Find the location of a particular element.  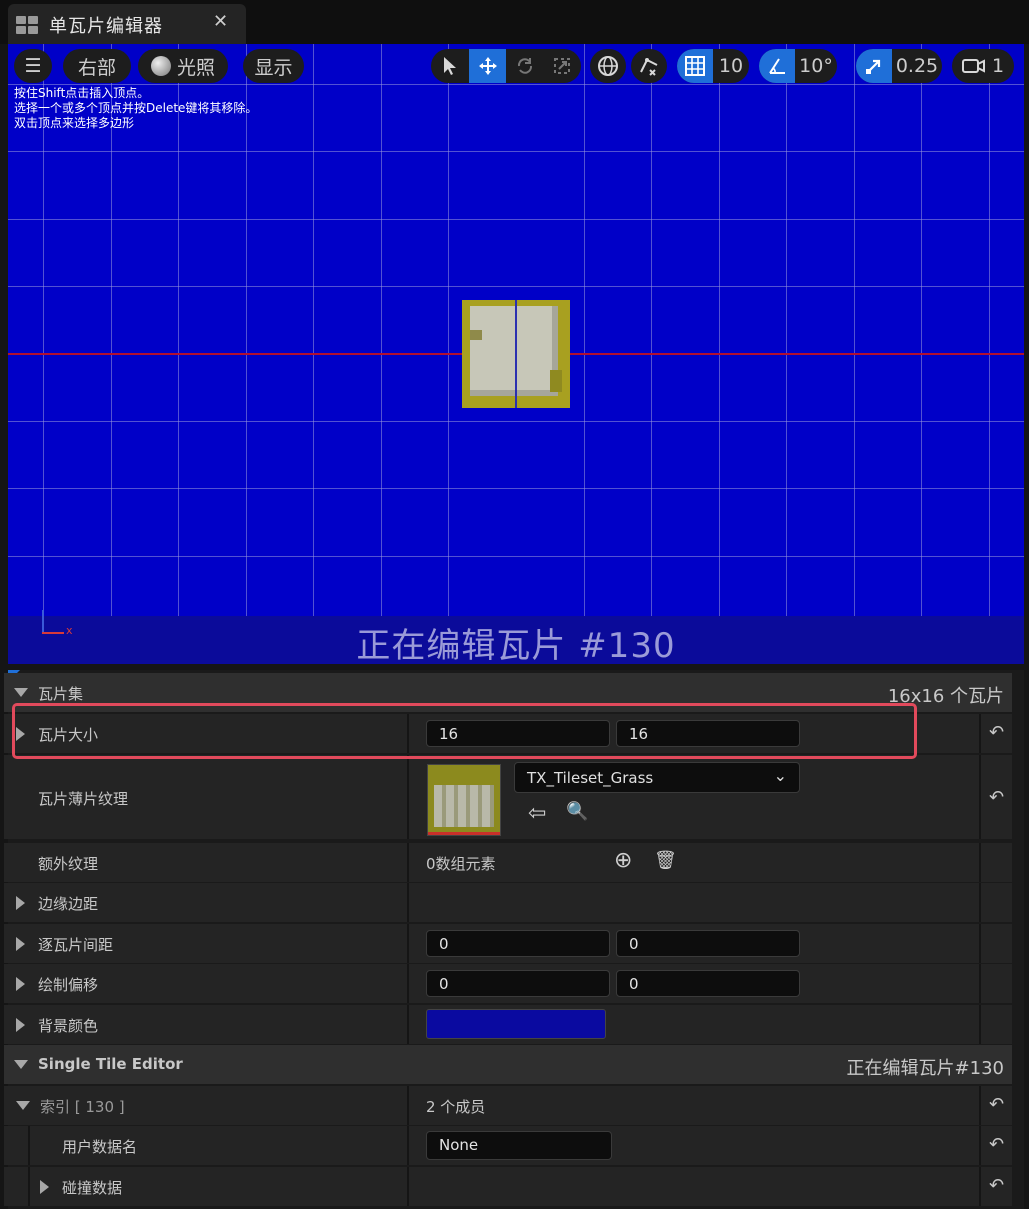

property-row-additional-textures: 额外纹理 0数组元素 ⊕ 🗑 is located at coordinates (508, 862).